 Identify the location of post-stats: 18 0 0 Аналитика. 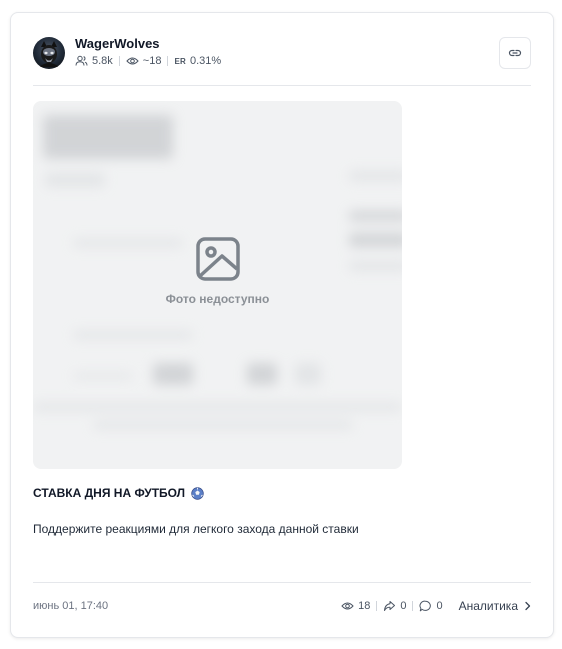
(436, 606).